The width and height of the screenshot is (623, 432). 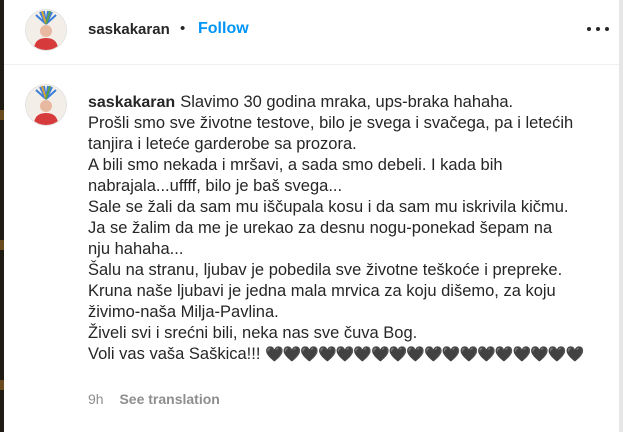 What do you see at coordinates (129, 29) in the screenshot?
I see `header-username: saskakaran` at bounding box center [129, 29].